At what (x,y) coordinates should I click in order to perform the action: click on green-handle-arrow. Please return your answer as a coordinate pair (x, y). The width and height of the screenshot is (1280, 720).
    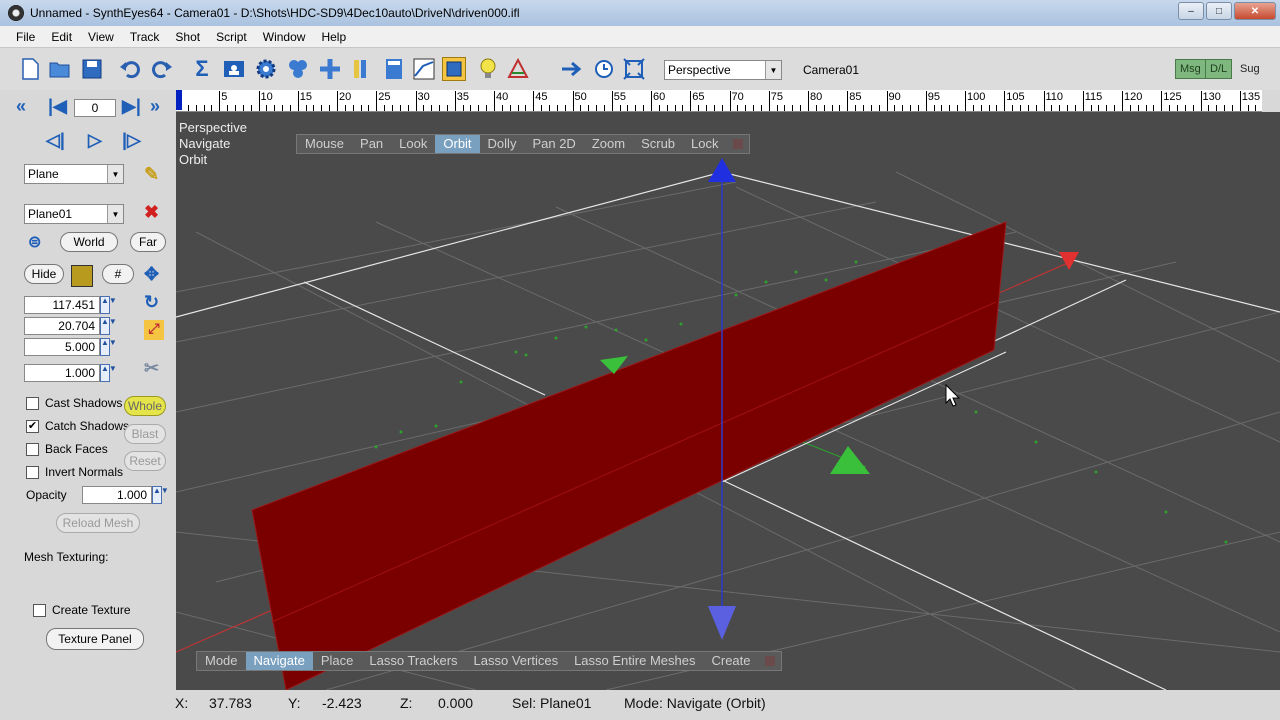
    Looking at the image, I should click on (850, 460).